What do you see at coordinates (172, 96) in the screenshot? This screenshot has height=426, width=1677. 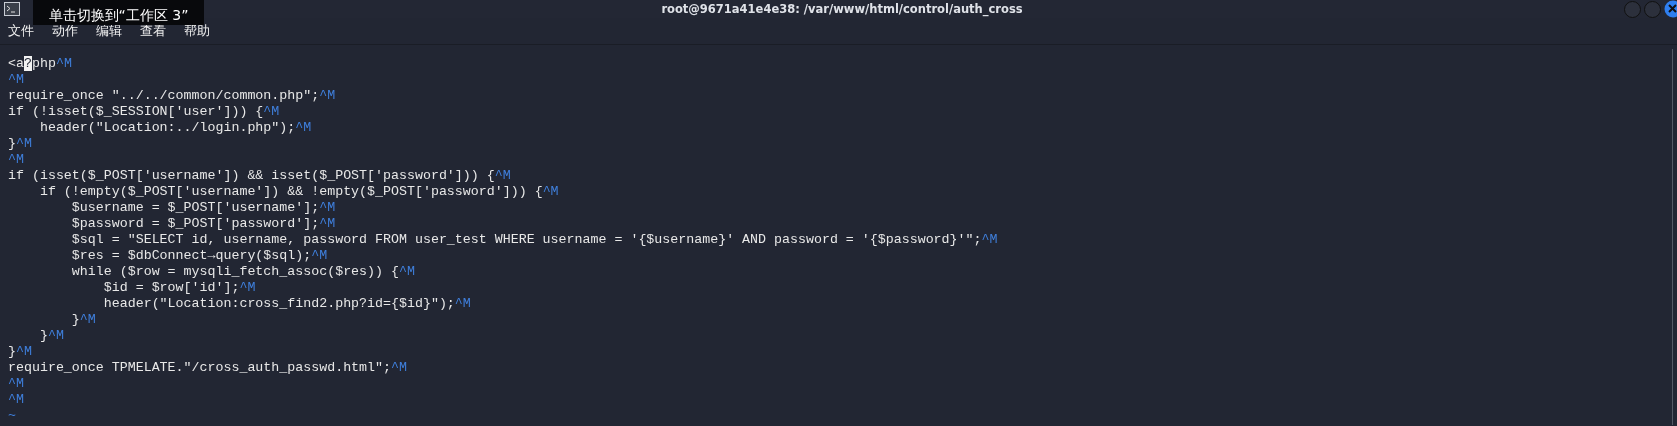 I see `code-line: require_once "../../common/common.php";^M` at bounding box center [172, 96].